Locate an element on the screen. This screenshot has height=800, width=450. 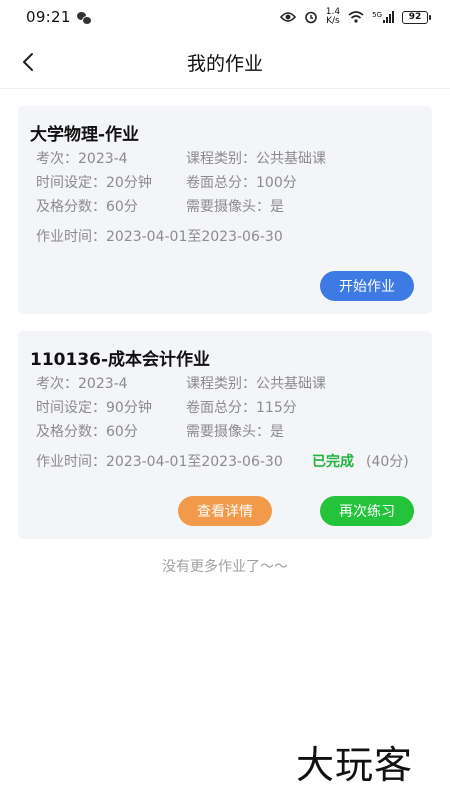
view-details-button: 查看详情 is located at coordinates (225, 511).